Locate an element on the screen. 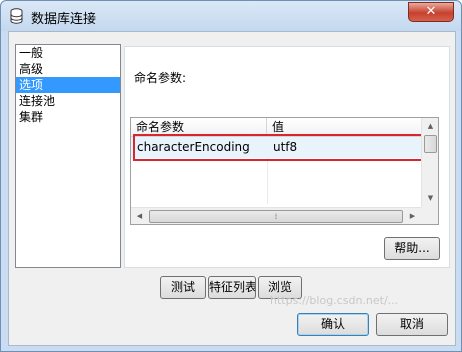 This screenshot has width=462, height=352. vertical-scrollbar: ▲ ▼ is located at coordinates (429, 162).